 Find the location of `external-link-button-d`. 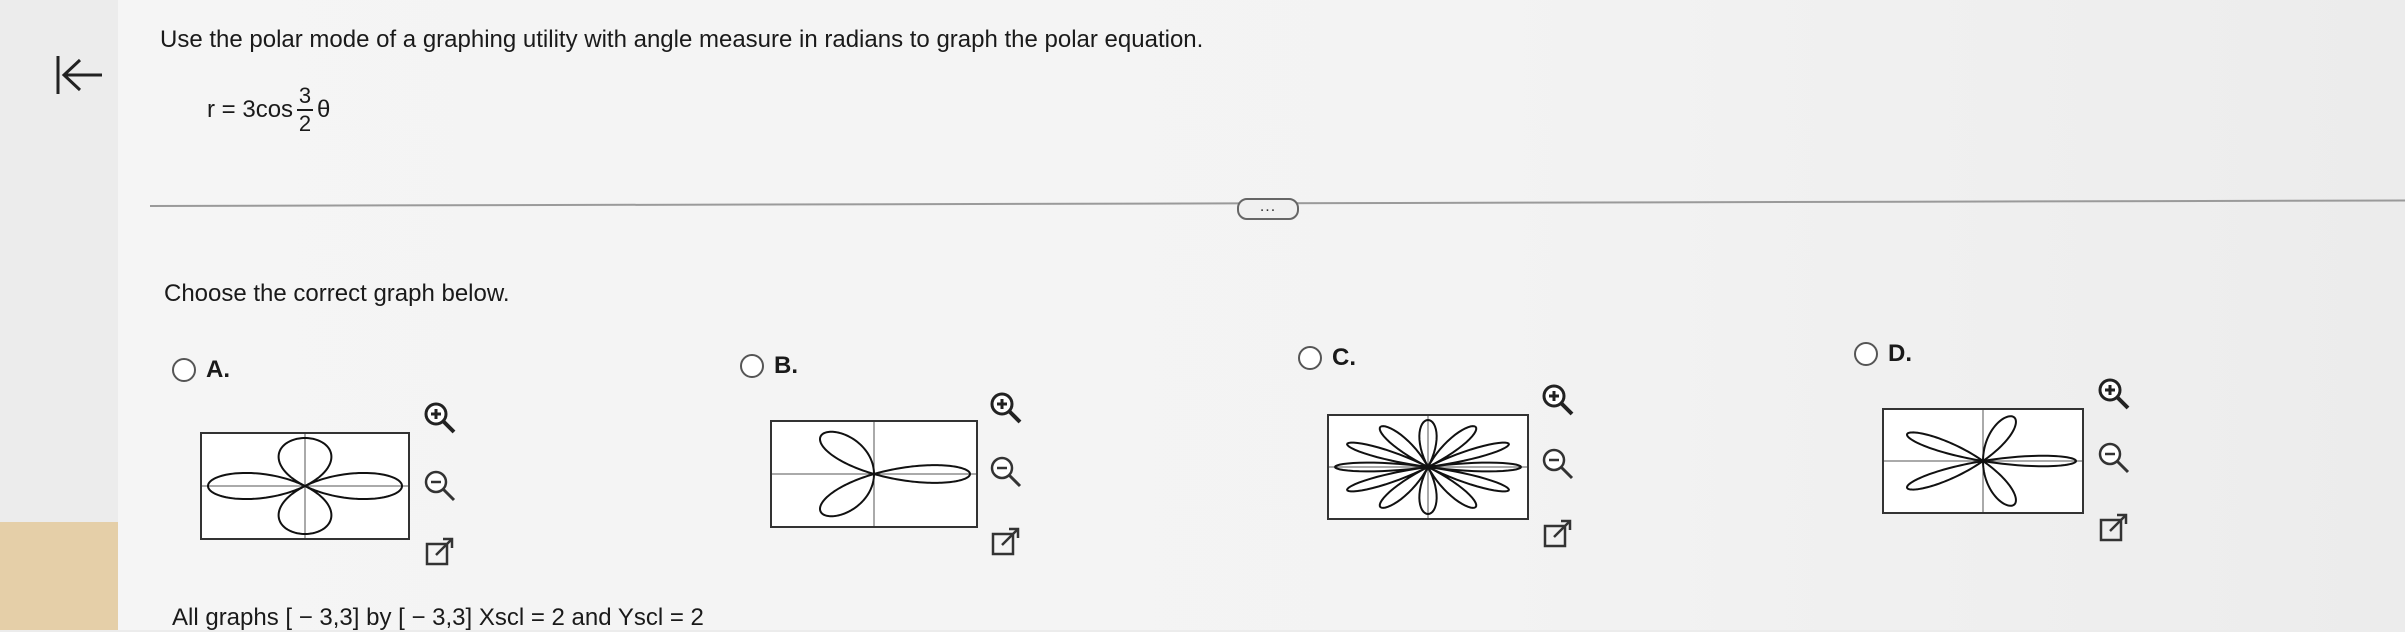

external-link-button-d is located at coordinates (2114, 528).